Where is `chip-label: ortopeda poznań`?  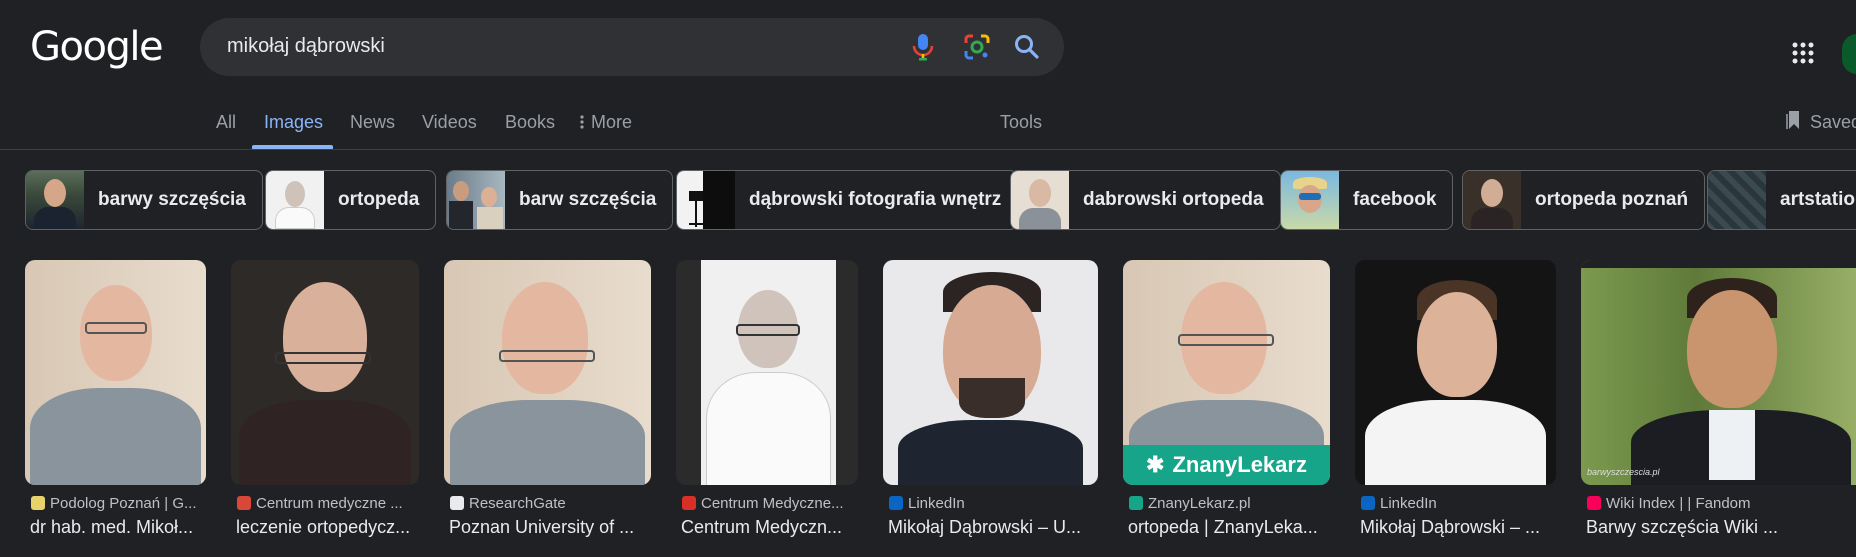 chip-label: ortopeda poznań is located at coordinates (1612, 199).